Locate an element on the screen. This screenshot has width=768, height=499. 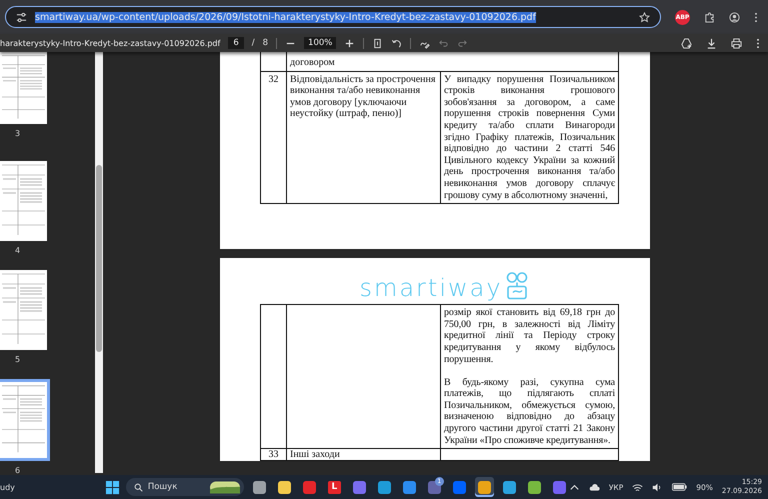
page-total: 8 is located at coordinates (265, 43).